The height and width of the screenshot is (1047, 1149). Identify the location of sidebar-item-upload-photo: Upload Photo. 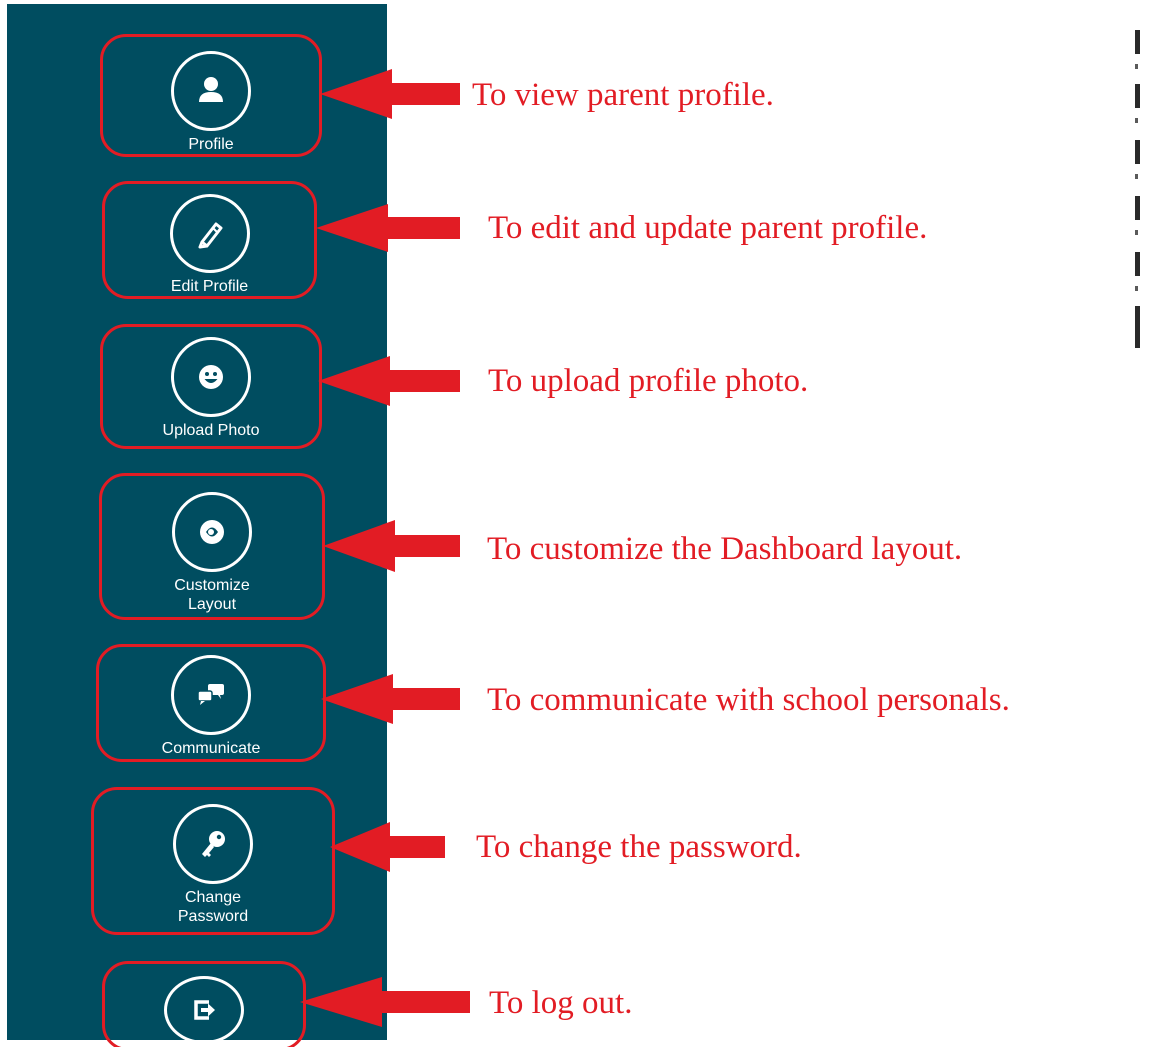
(211, 386).